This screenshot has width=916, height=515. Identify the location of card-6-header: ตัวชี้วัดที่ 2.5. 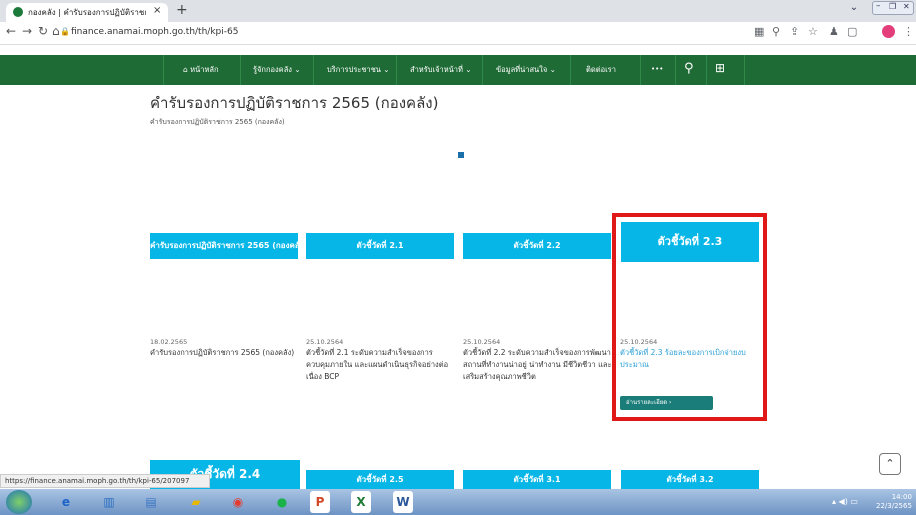
(380, 479).